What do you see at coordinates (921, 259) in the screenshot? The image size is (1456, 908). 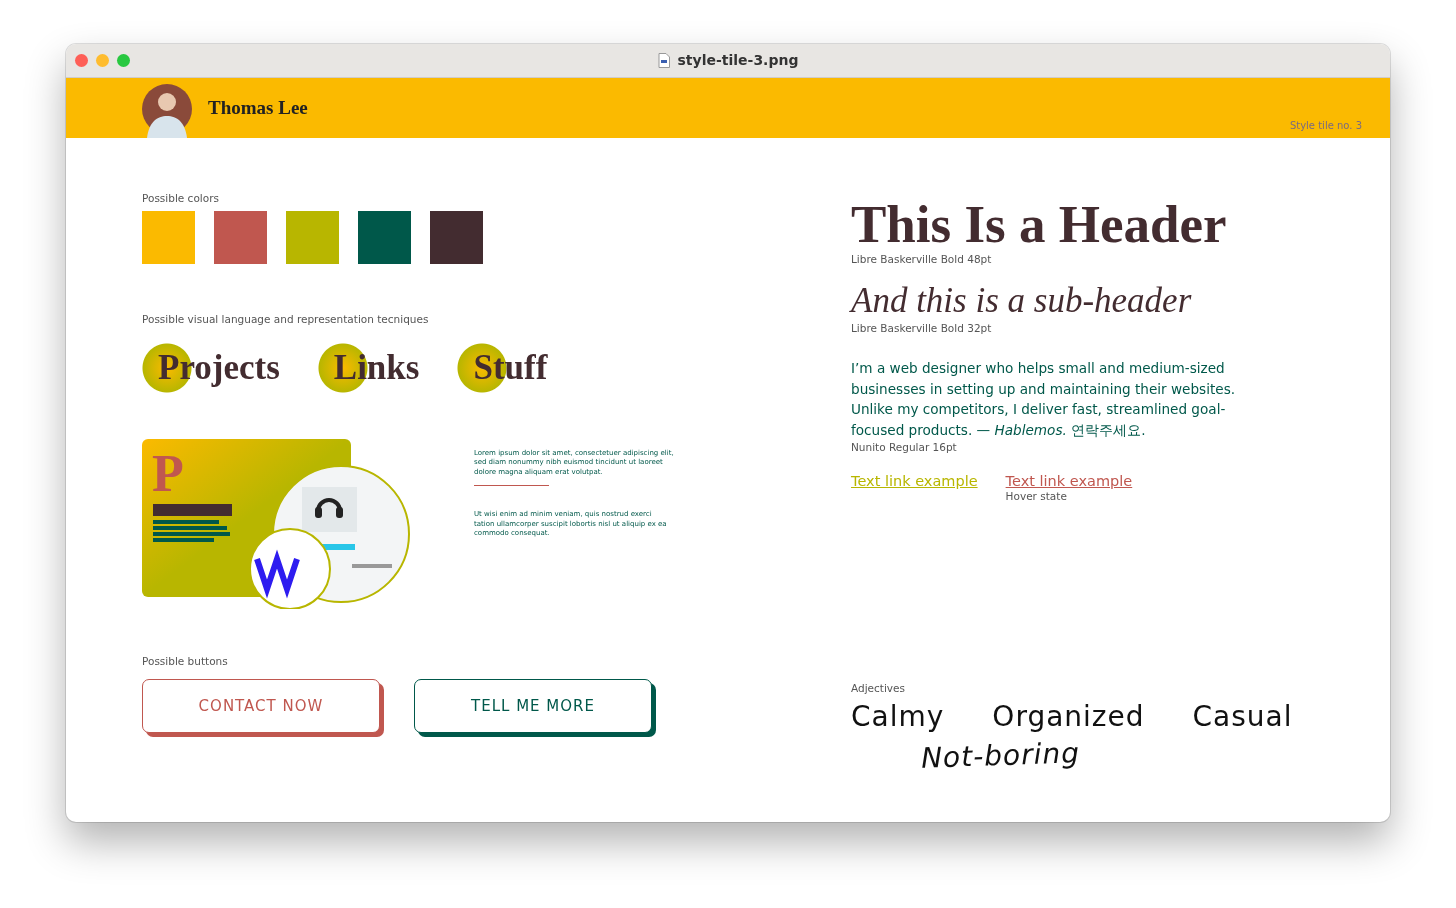 I see `font-caption: Libre Baskerville Bold 48pt` at bounding box center [921, 259].